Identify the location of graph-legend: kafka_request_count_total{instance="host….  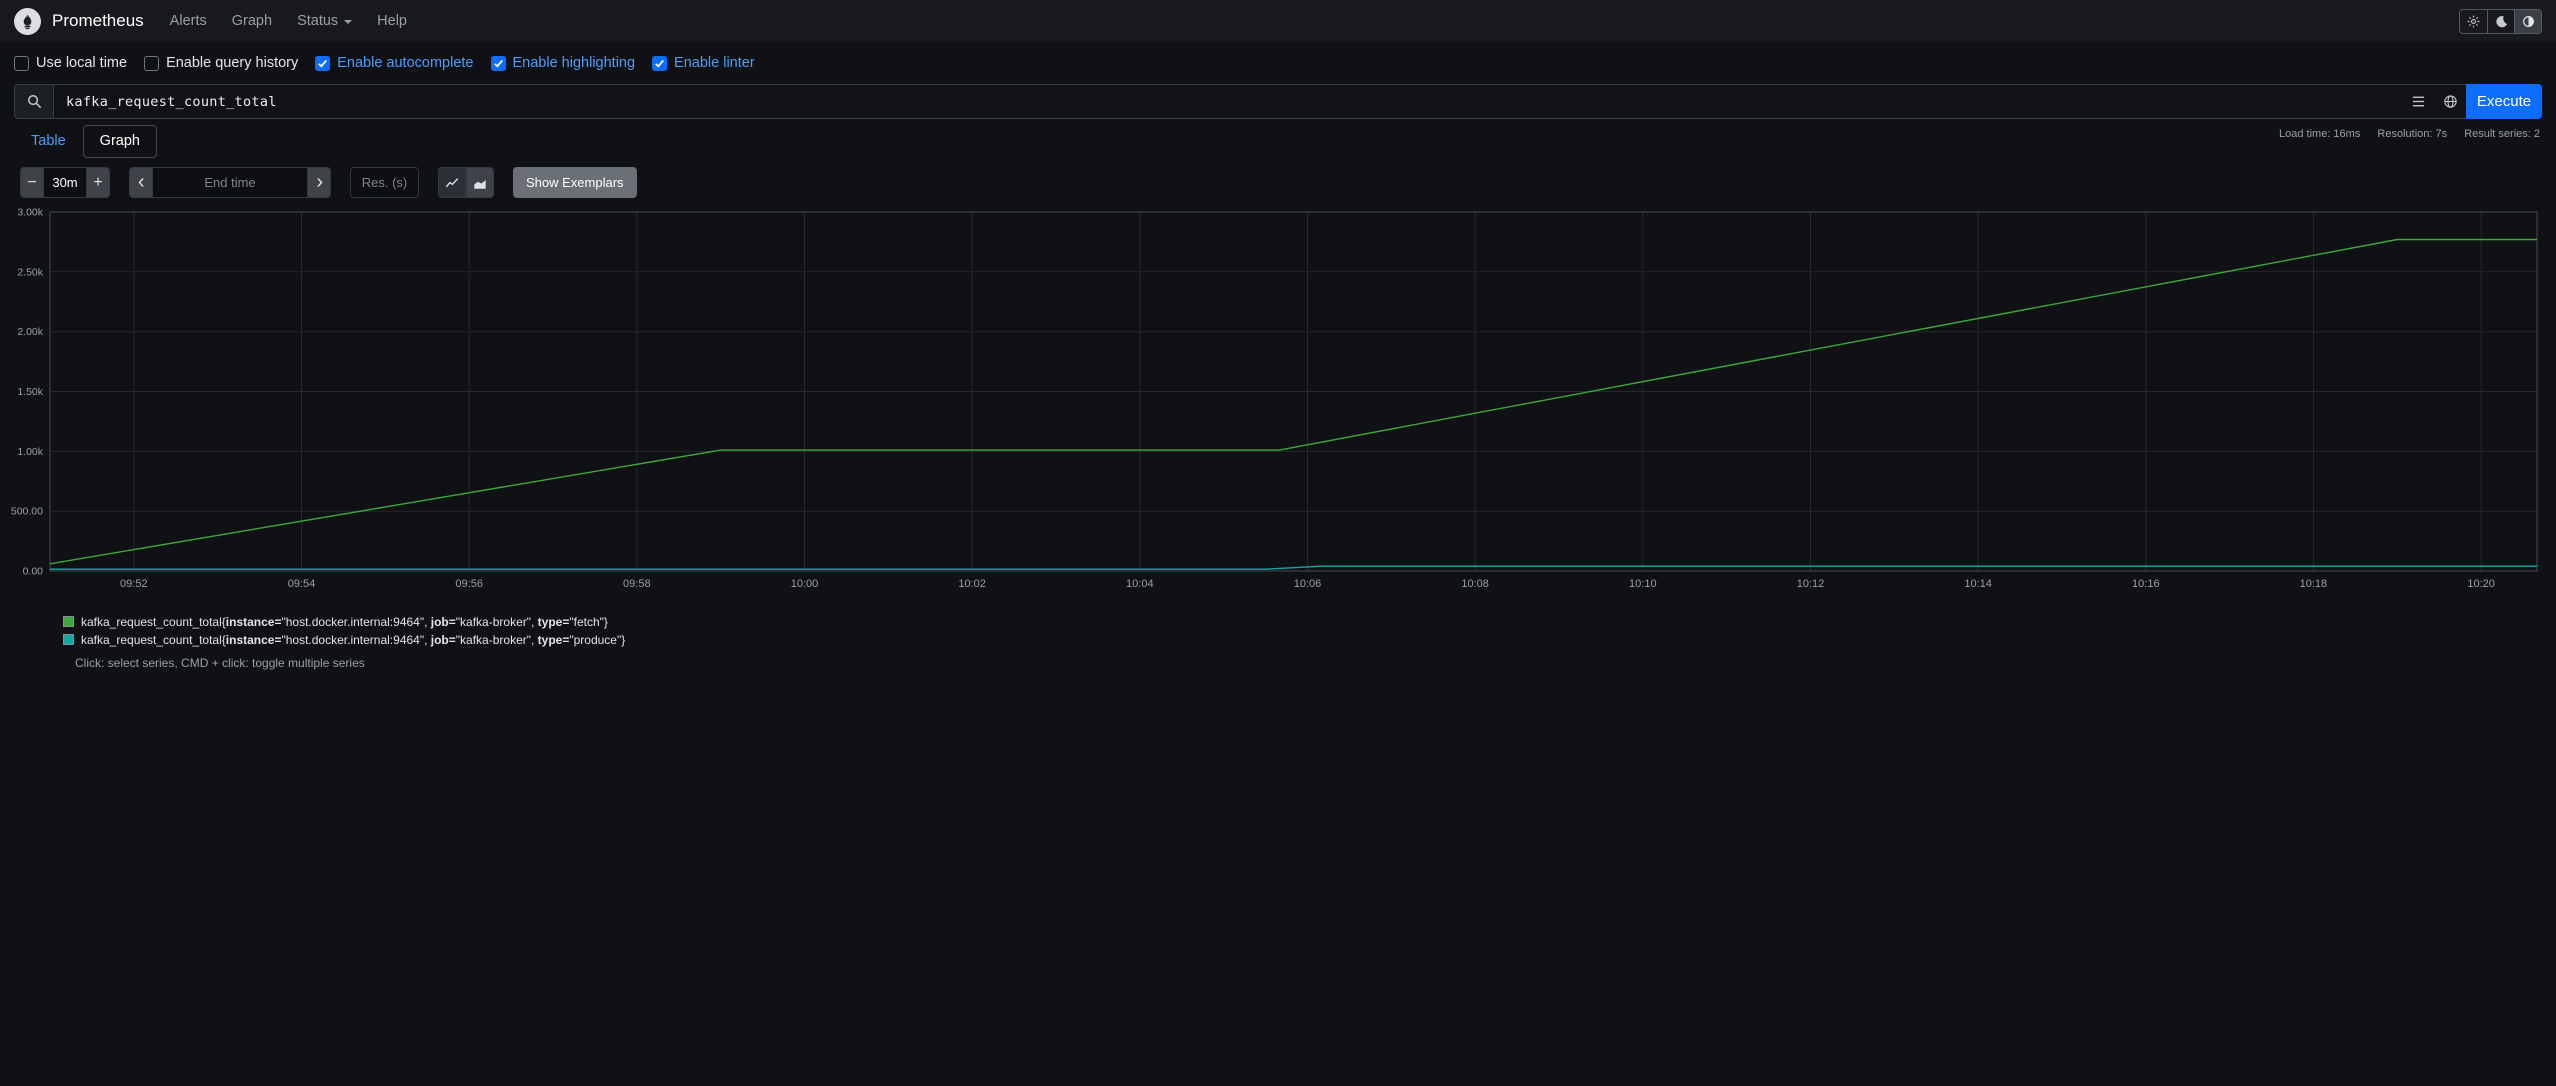
(1309, 631).